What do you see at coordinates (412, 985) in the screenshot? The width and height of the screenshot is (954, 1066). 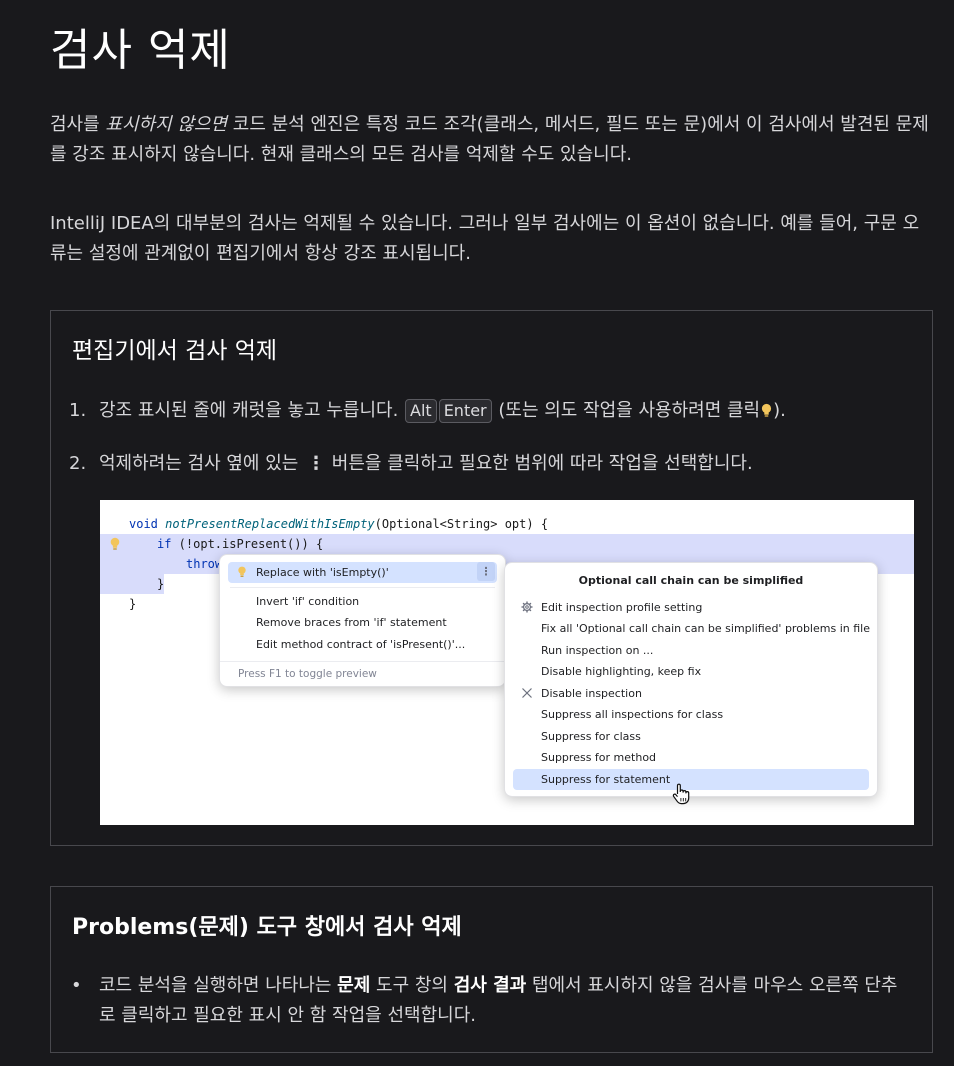 I see `bullet-text: 도구 창의` at bounding box center [412, 985].